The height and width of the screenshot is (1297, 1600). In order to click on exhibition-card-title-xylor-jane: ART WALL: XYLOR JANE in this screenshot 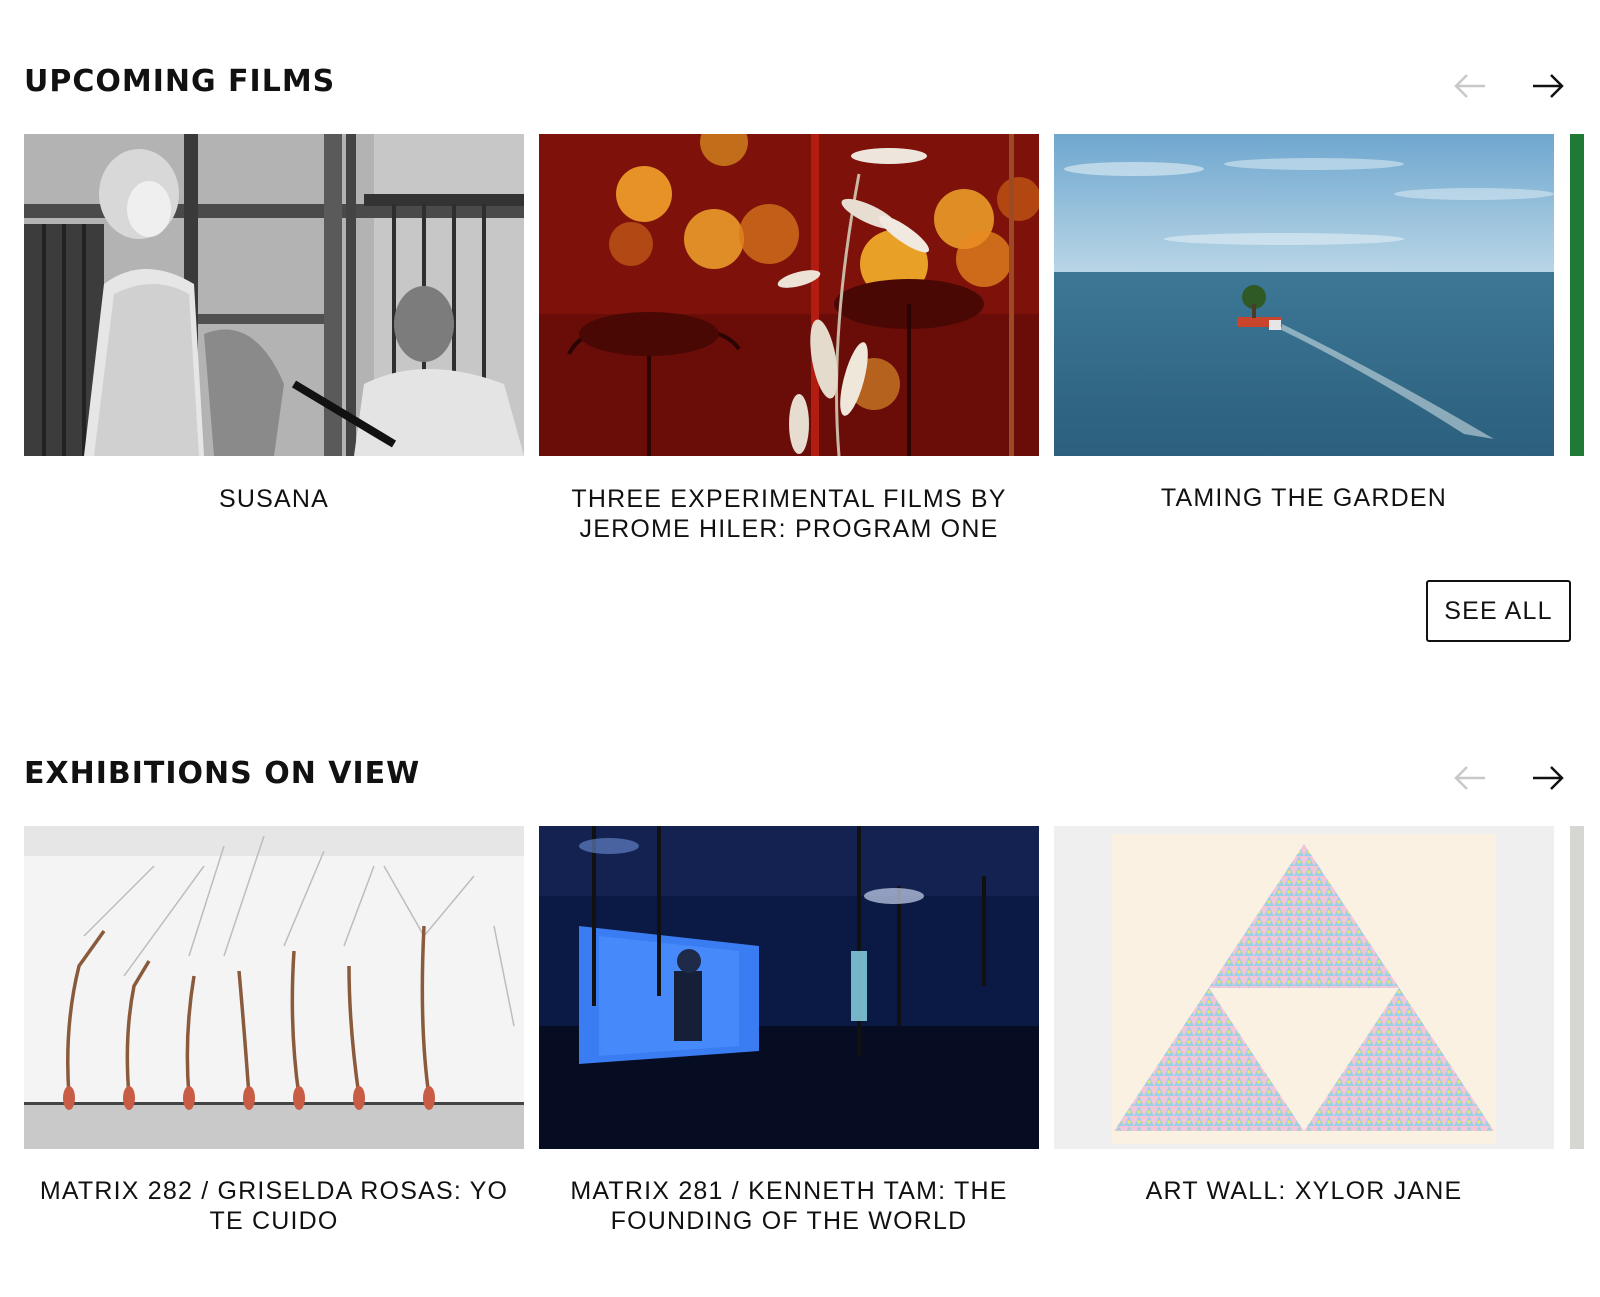, I will do `click(1304, 1191)`.